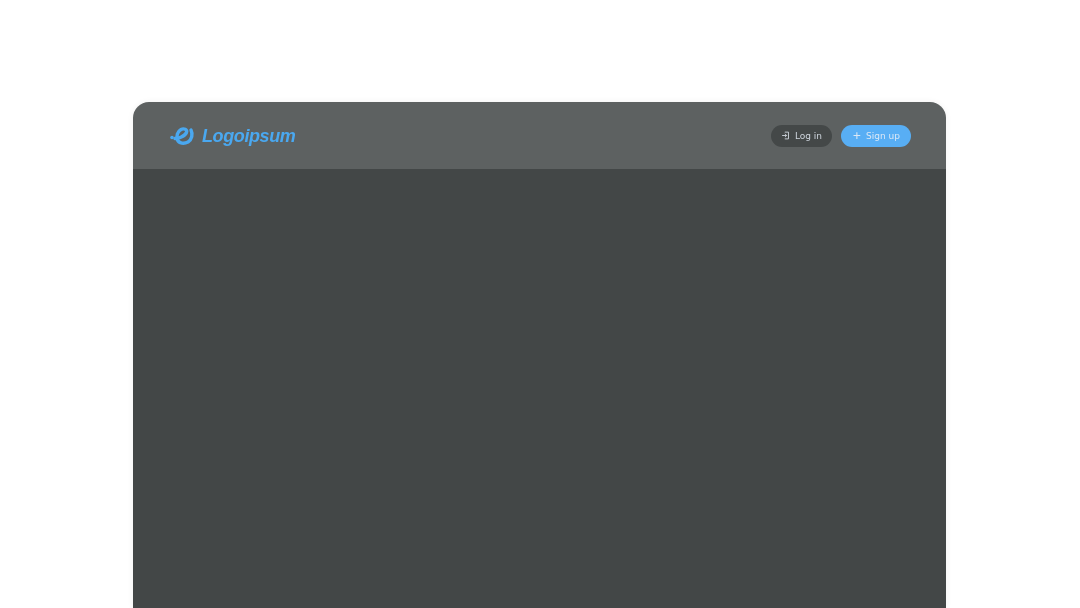 This screenshot has height=608, width=1080. What do you see at coordinates (785, 135) in the screenshot?
I see `enter-arrow-icon` at bounding box center [785, 135].